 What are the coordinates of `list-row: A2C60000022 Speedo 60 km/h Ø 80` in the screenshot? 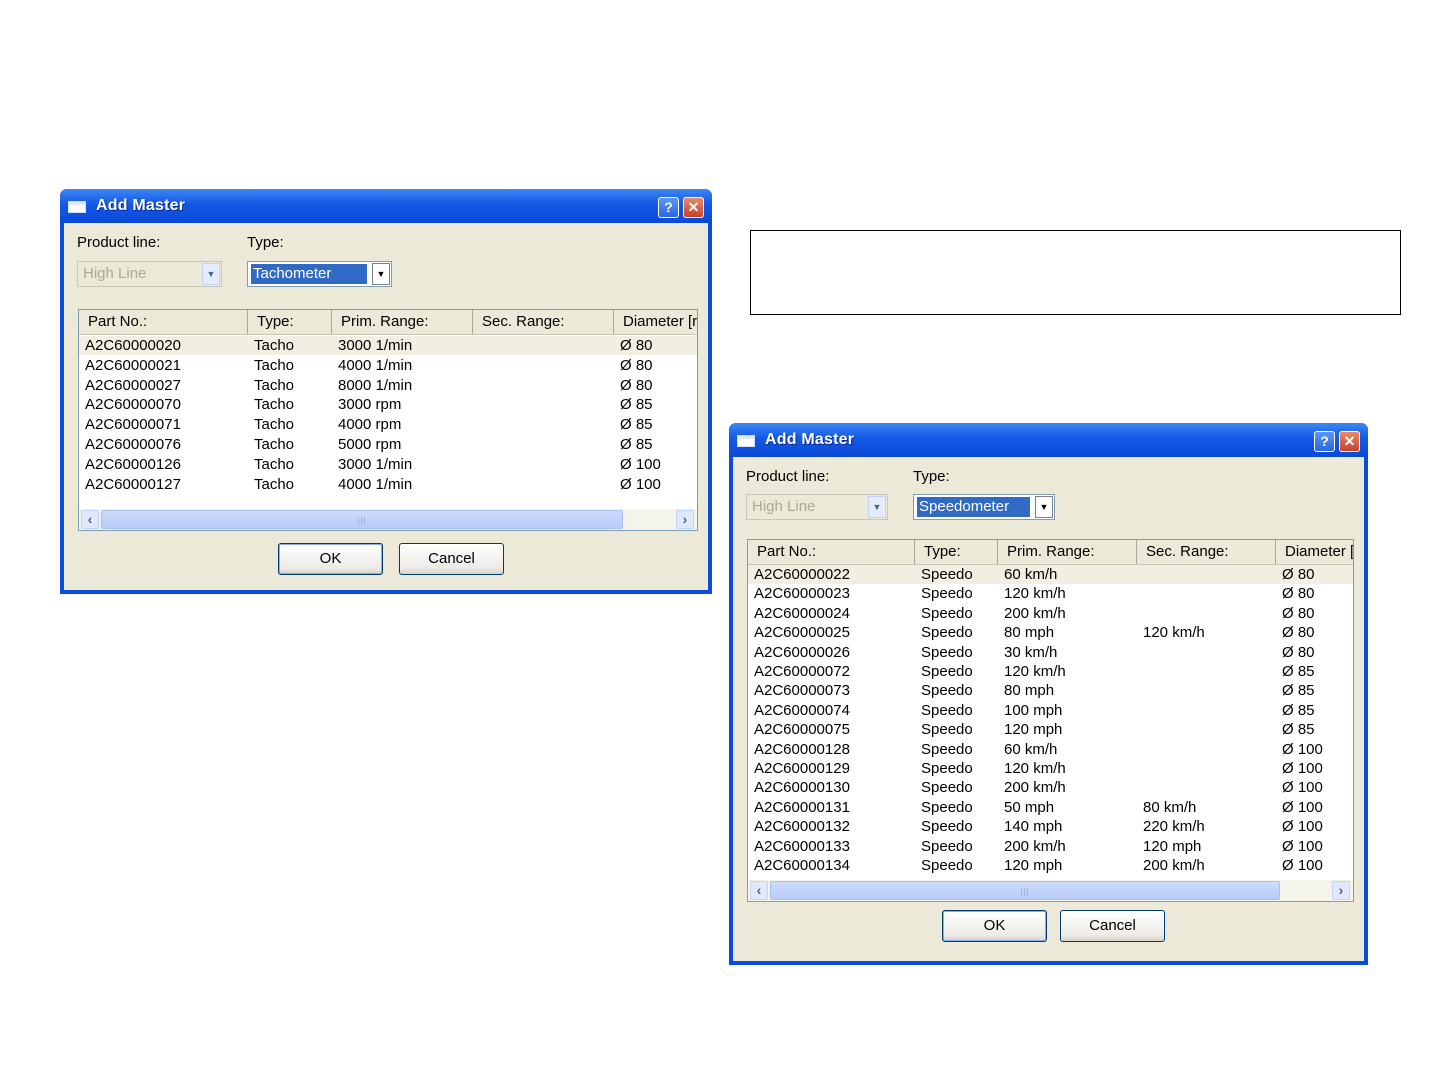 It's located at (1050, 574).